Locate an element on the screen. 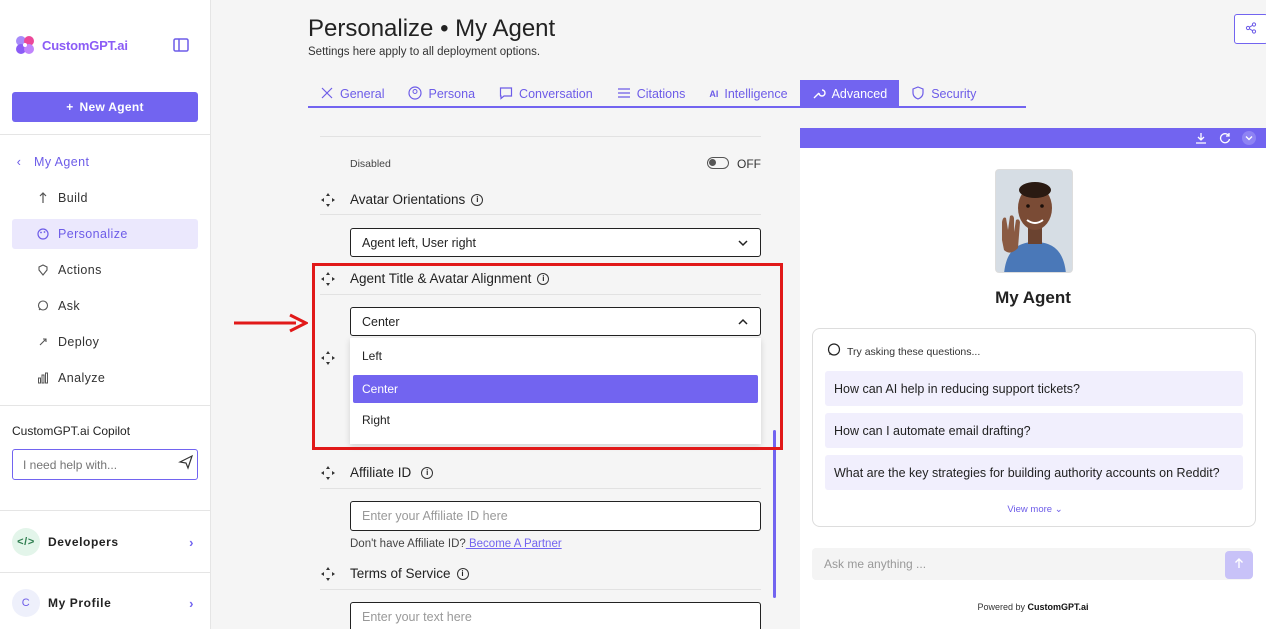 The height and width of the screenshot is (629, 1266). wrench-icon is located at coordinates (819, 94).